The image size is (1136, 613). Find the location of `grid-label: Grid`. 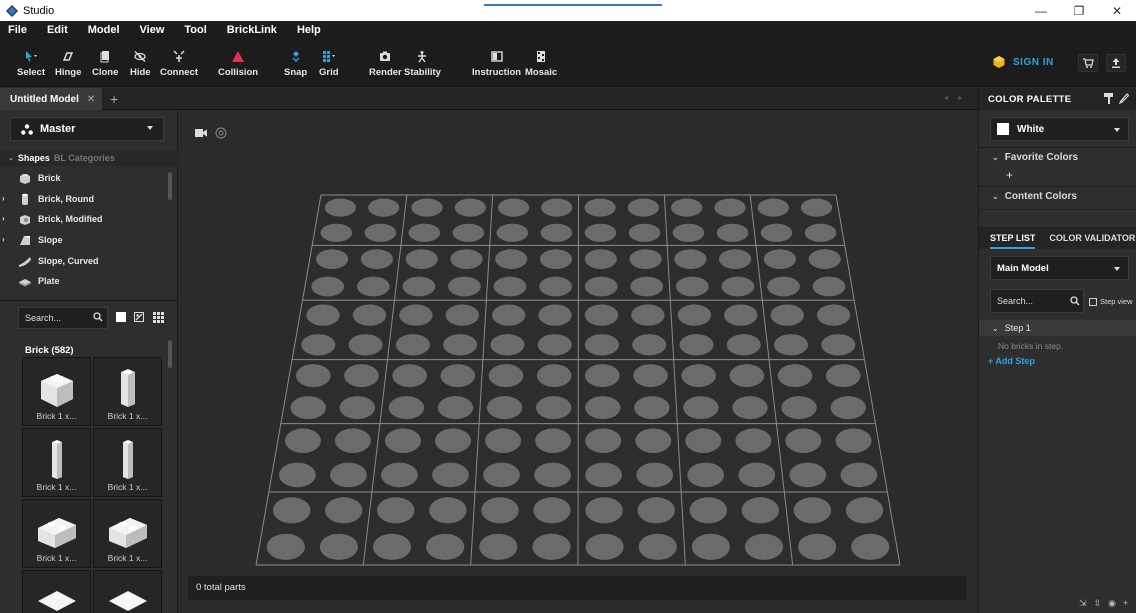

grid-label: Grid is located at coordinates (329, 72).